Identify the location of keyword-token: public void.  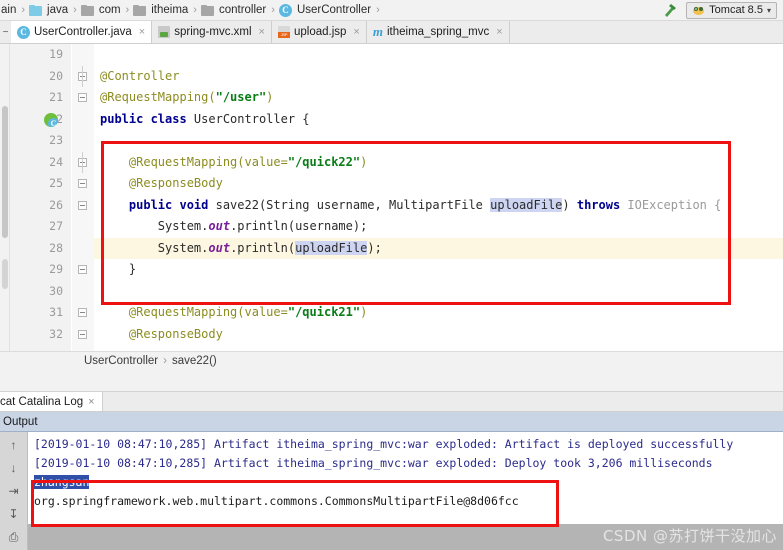
(158, 204).